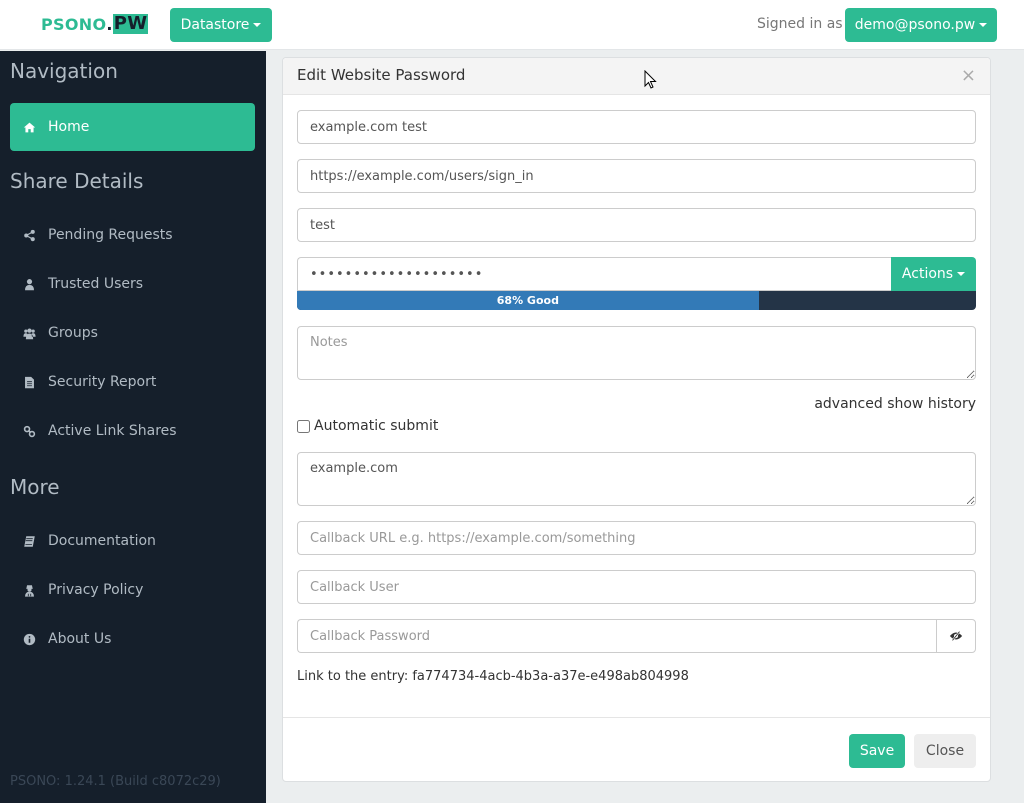 Image resolution: width=1024 pixels, height=803 pixels. I want to click on actions-label: Actions, so click(927, 274).